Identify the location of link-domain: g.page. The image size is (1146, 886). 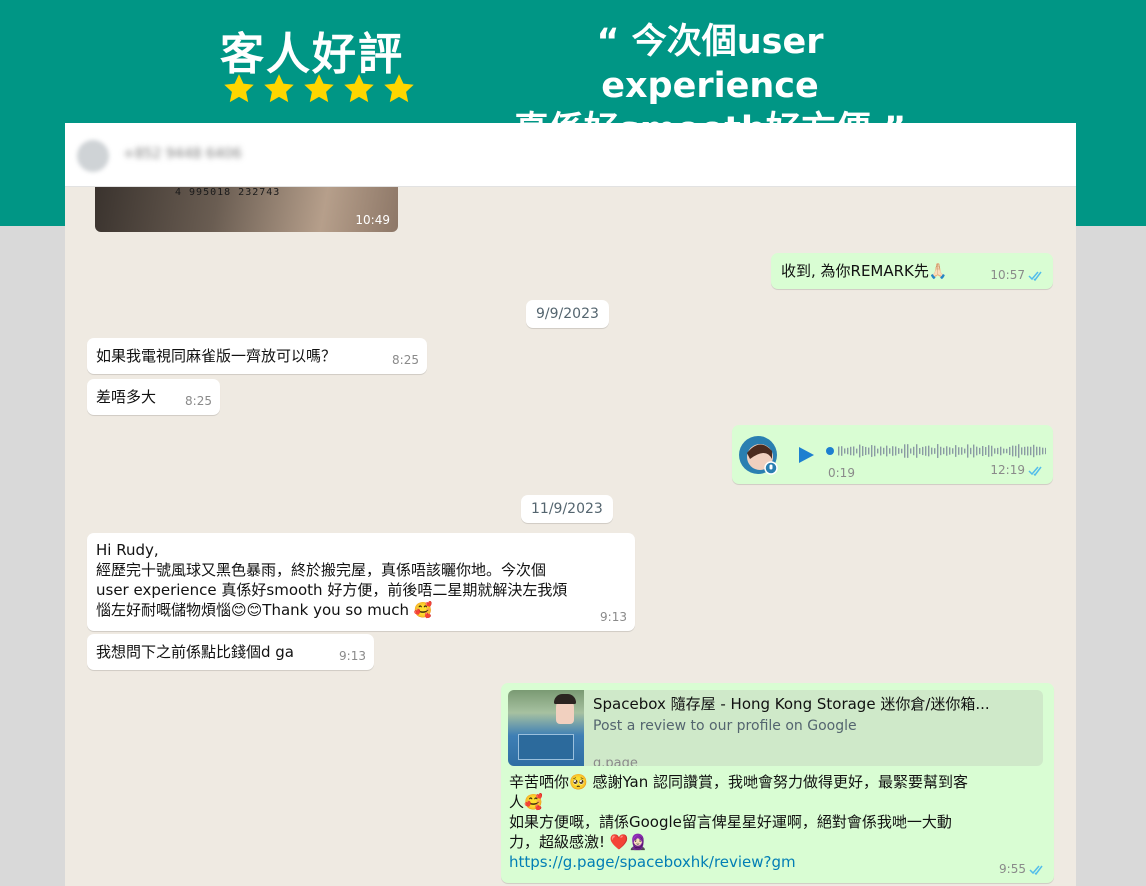
(615, 761).